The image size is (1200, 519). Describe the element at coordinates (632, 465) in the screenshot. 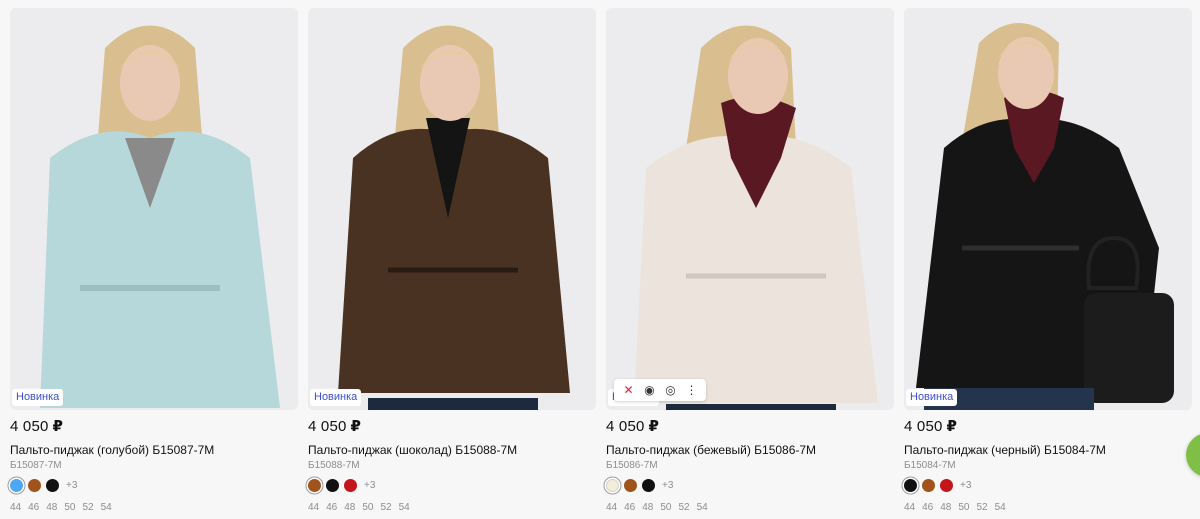

I see `product-sku: Б15086-7М` at that location.